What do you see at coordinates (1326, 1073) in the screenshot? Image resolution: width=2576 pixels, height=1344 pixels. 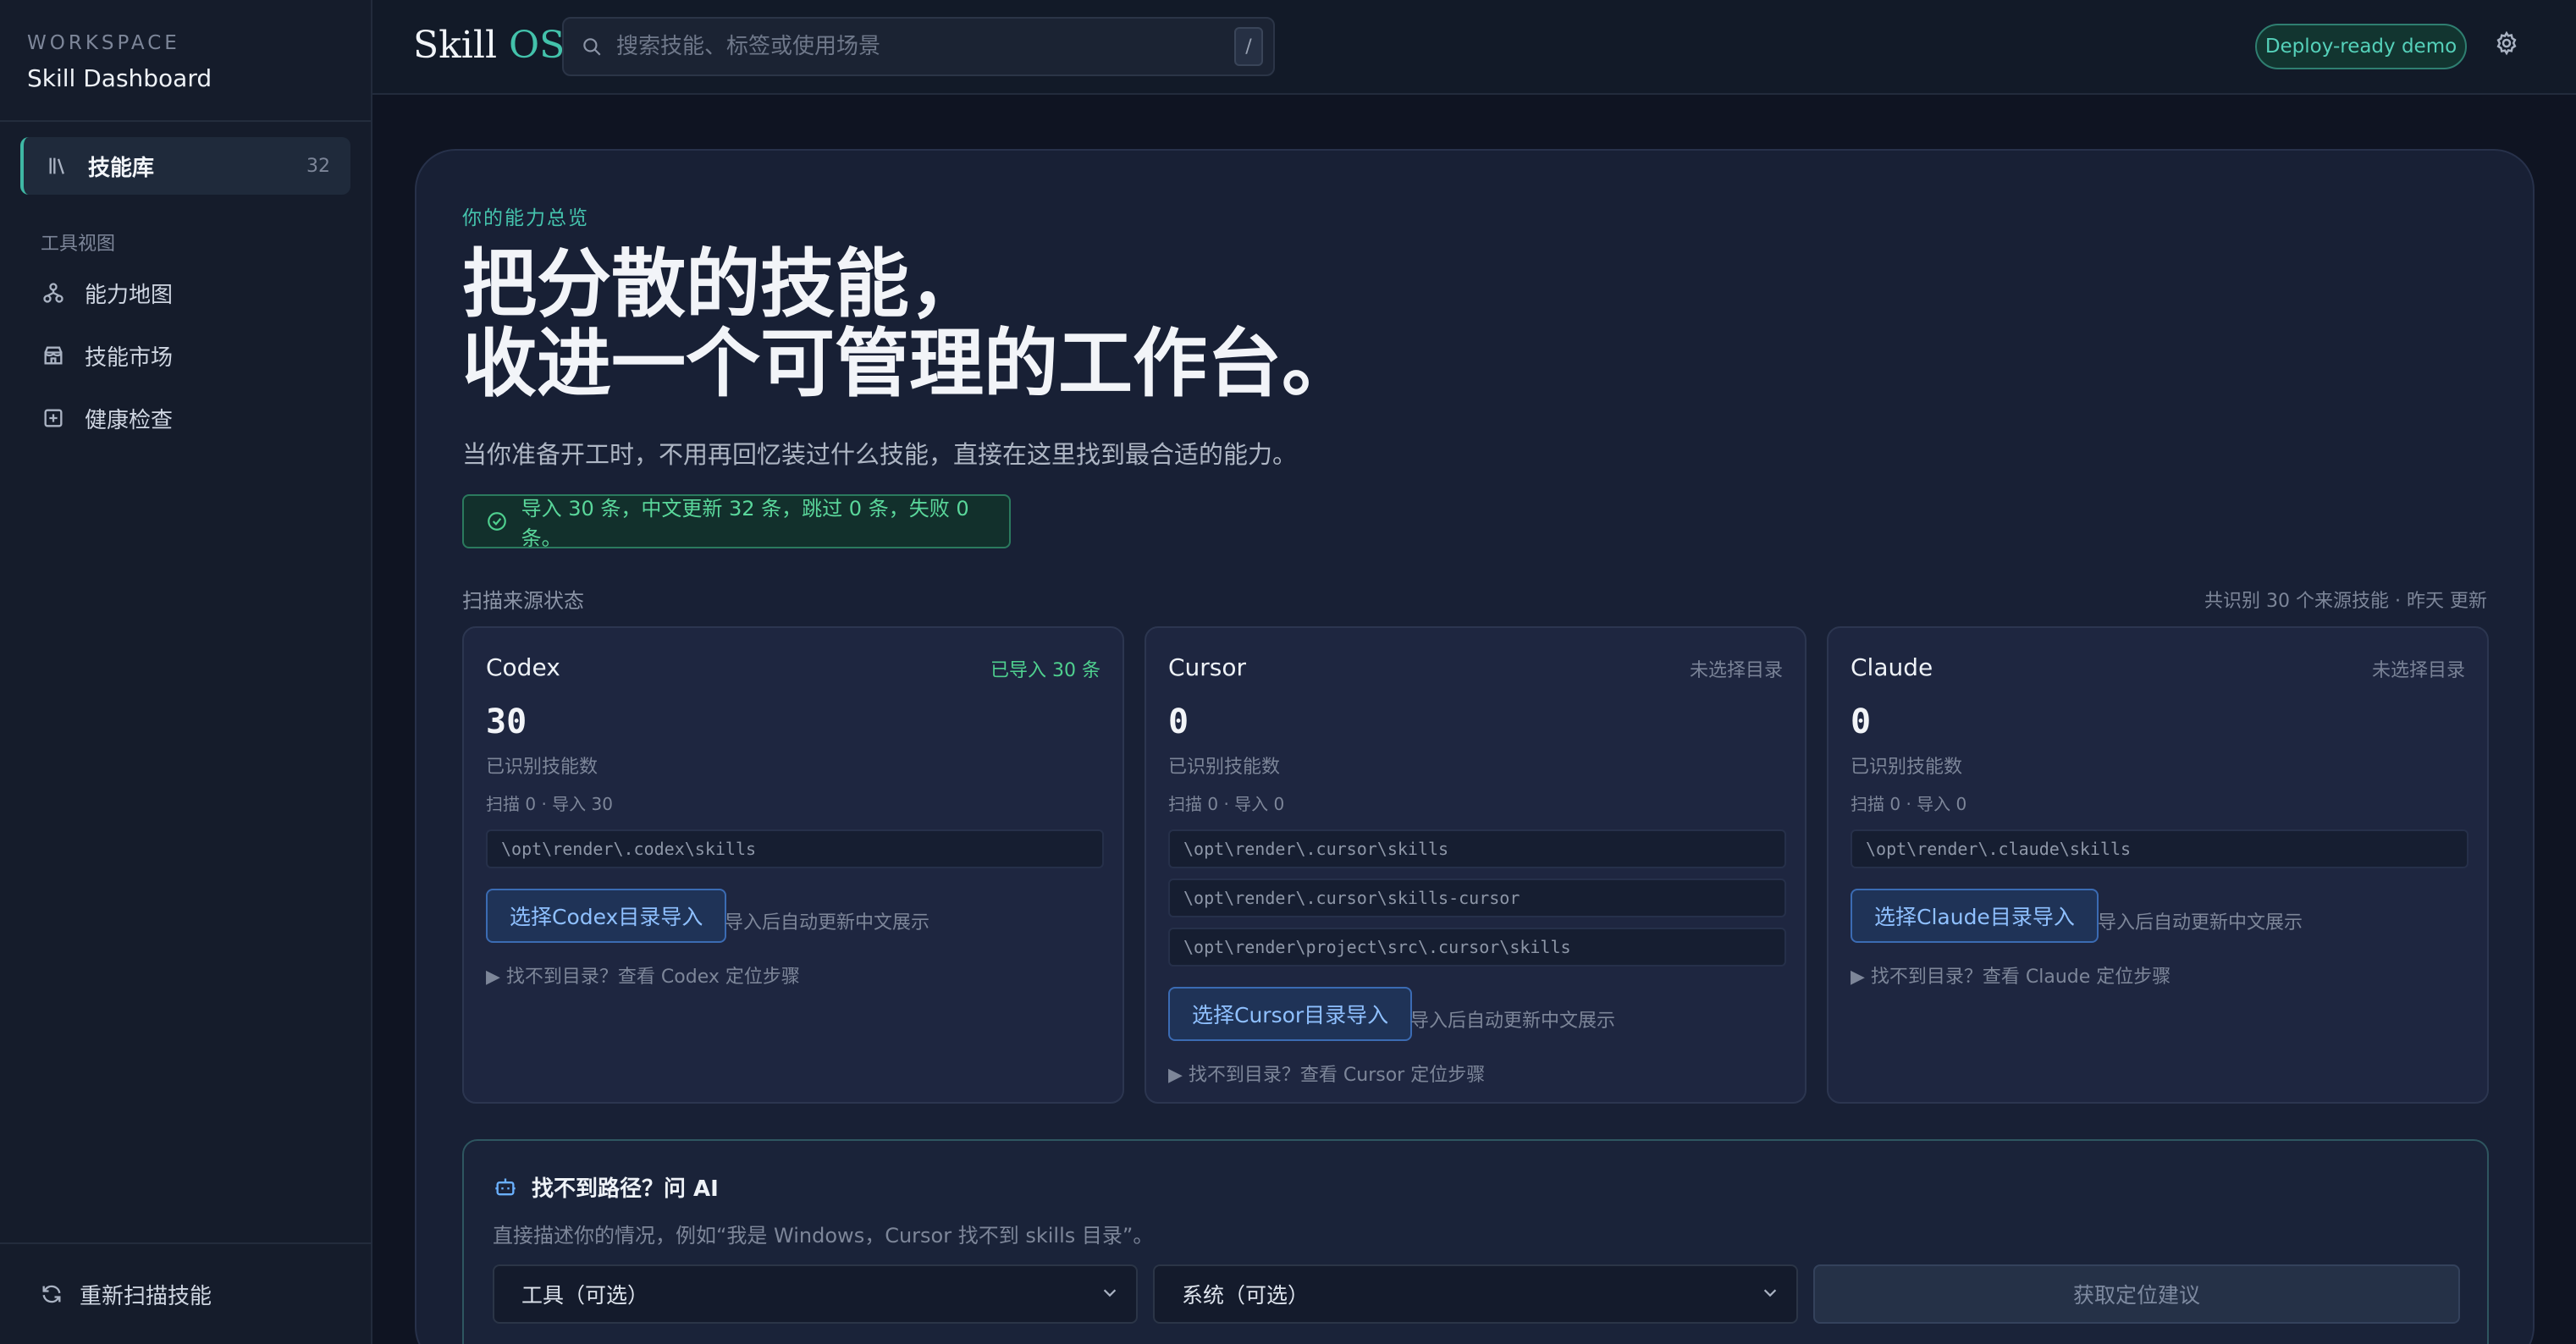 I see `cursor-locate-help-link: ▶ 找不到目录？查看 Cursor 定位步骤` at bounding box center [1326, 1073].